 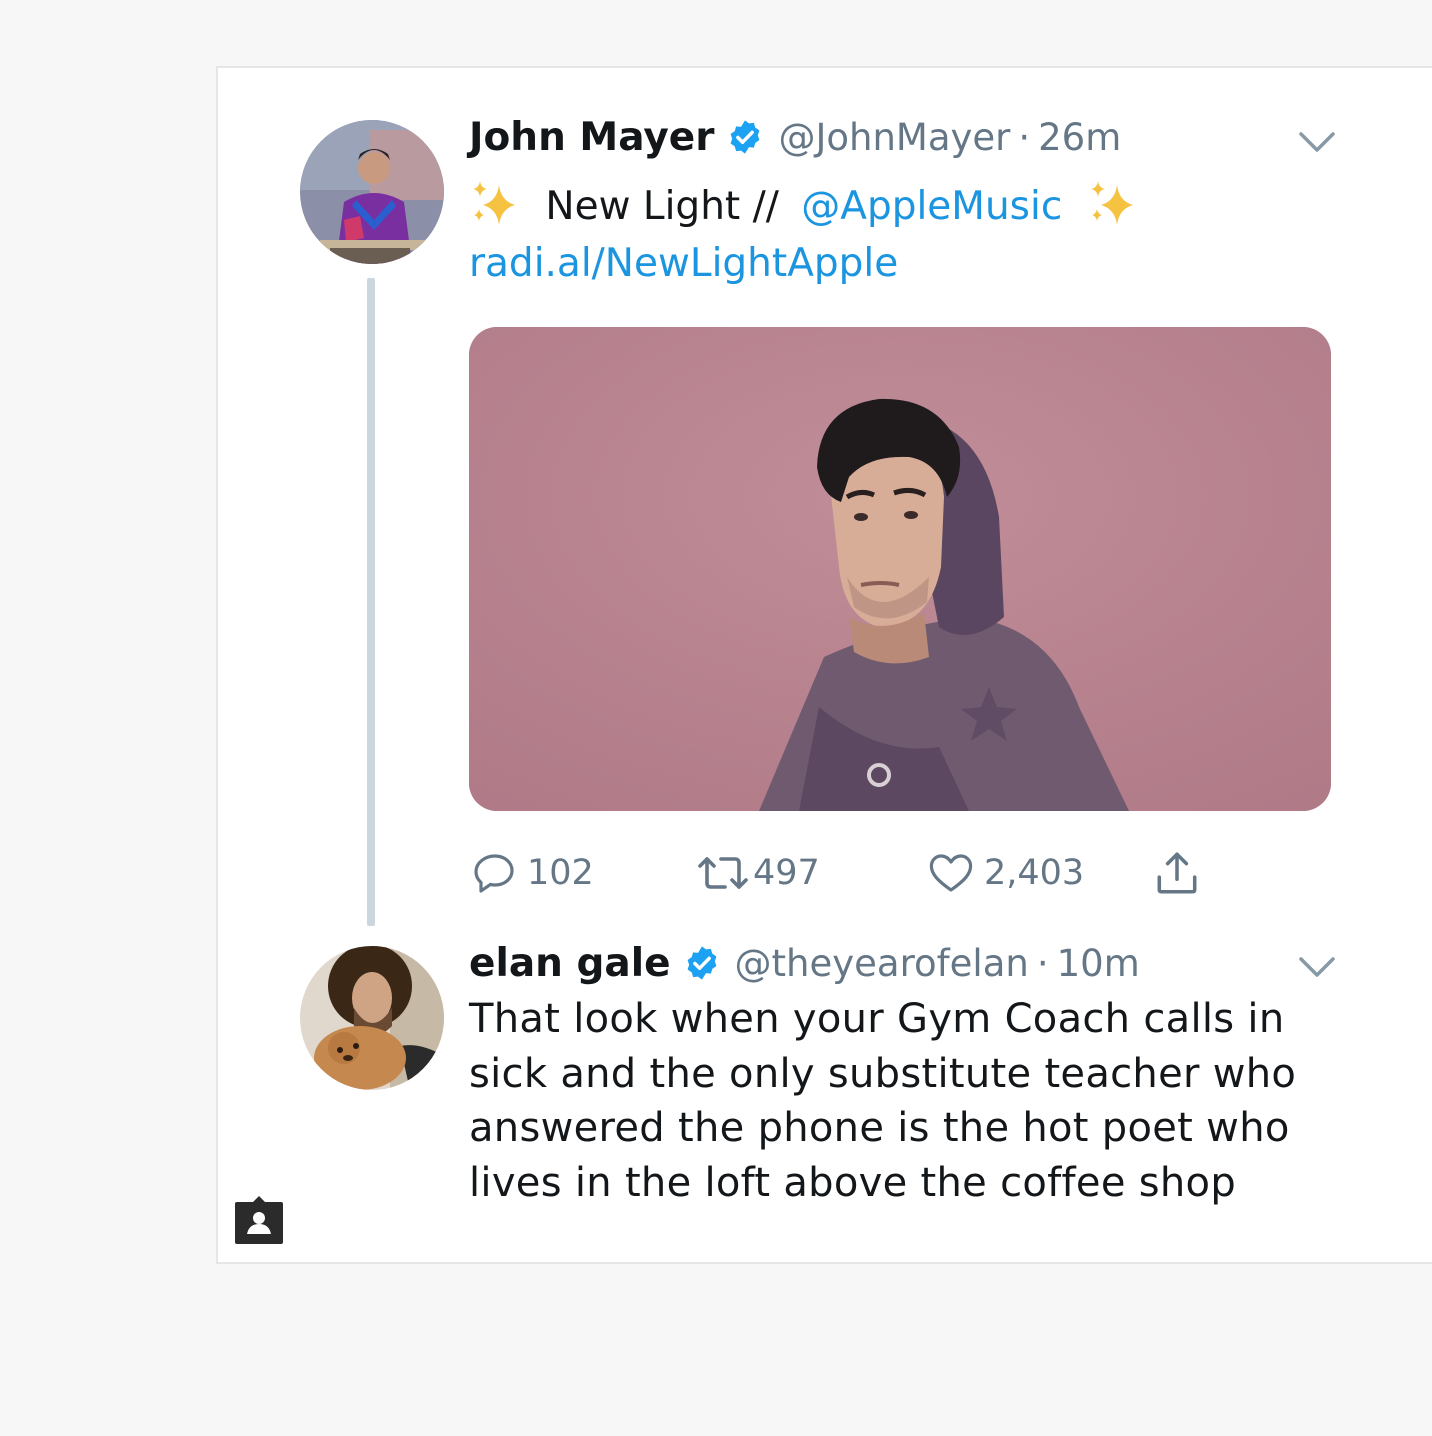 I want to click on like-count: 2,403, so click(x=1034, y=873).